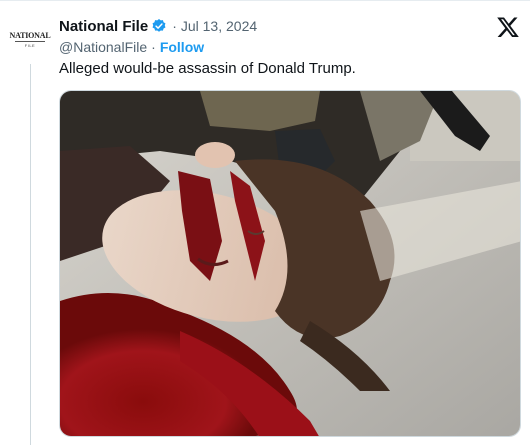  Describe the element at coordinates (219, 26) in the screenshot. I see `tweet-date: Jul 13, 2024` at that location.